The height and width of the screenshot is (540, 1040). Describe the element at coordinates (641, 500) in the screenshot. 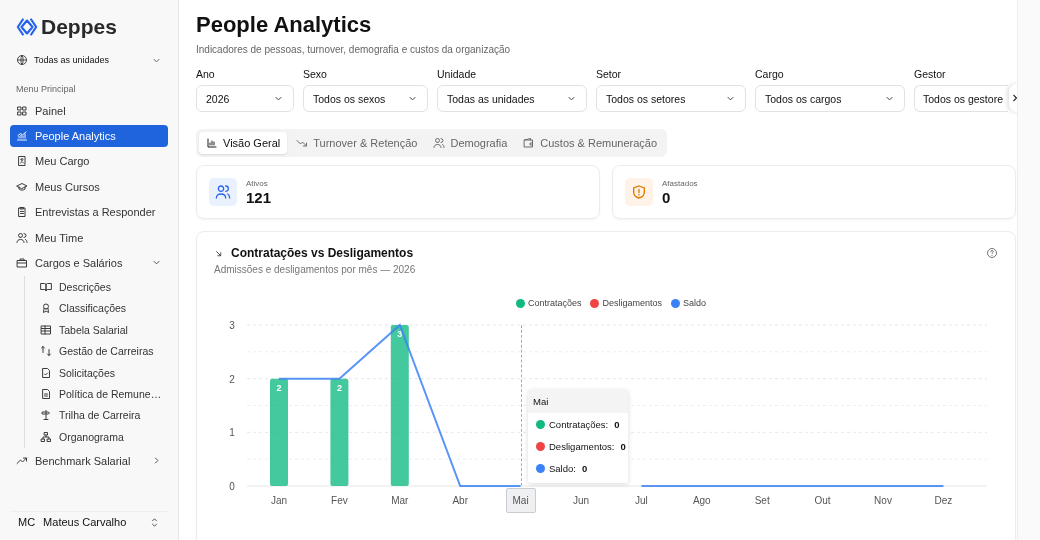

I see `x-tick-label: Jul` at that location.